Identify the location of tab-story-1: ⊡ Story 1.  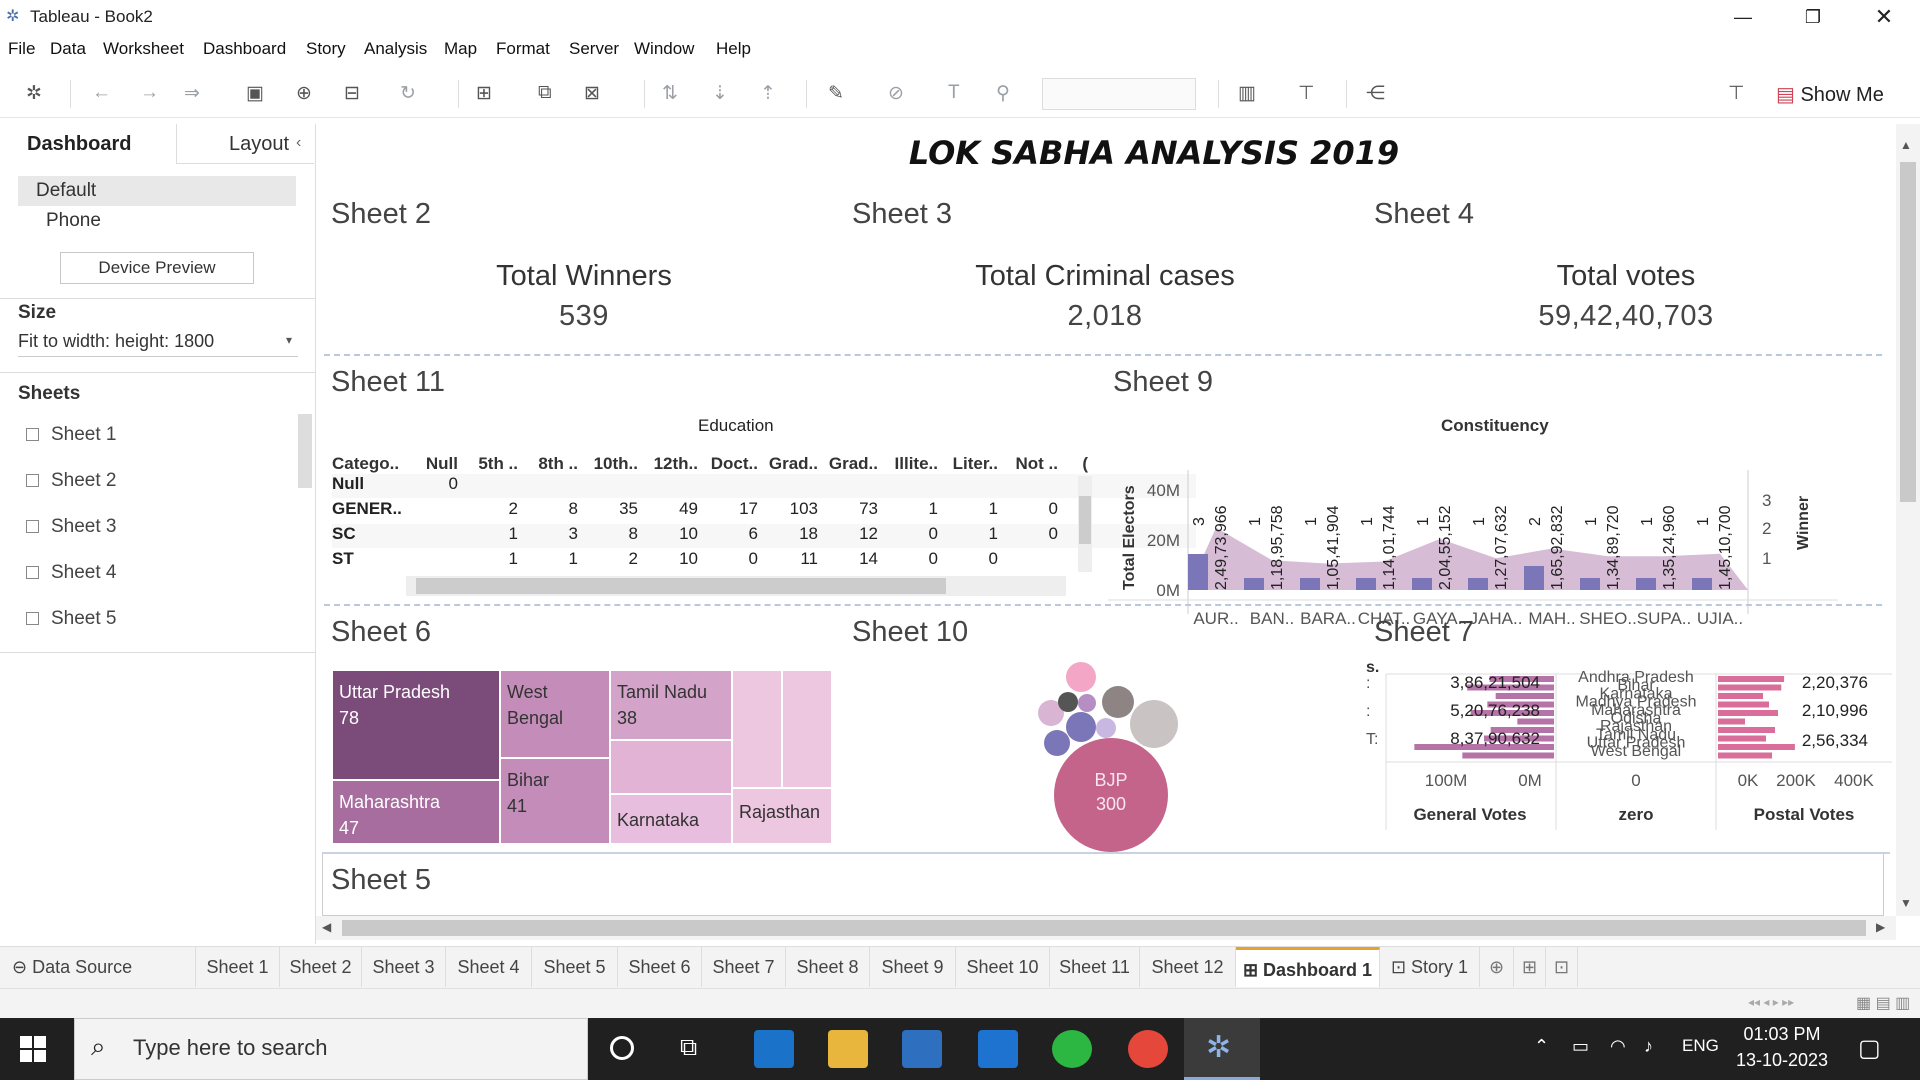
(1430, 967).